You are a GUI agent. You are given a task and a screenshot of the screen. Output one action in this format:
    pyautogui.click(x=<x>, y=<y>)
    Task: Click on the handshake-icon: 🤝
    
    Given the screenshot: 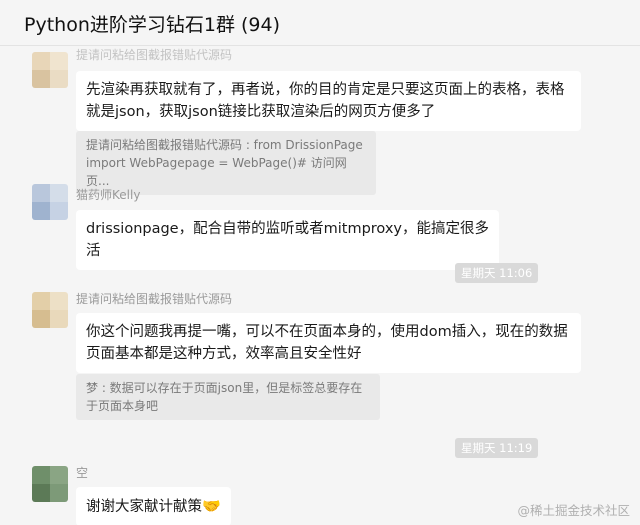 What is the action you would take?
    pyautogui.click(x=211, y=506)
    